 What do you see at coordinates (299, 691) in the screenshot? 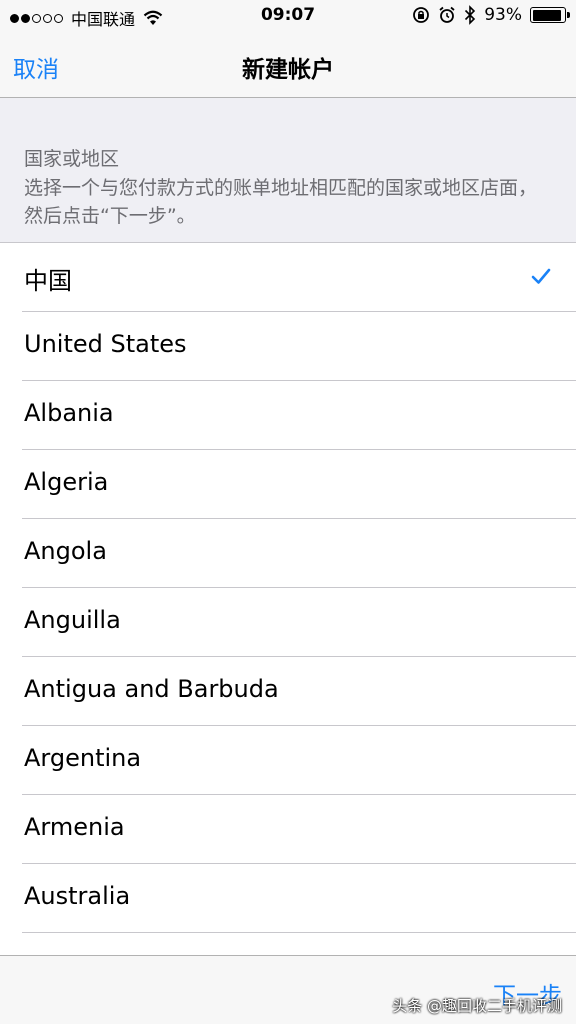
I see `country-row: Antigua and Barbuda` at bounding box center [299, 691].